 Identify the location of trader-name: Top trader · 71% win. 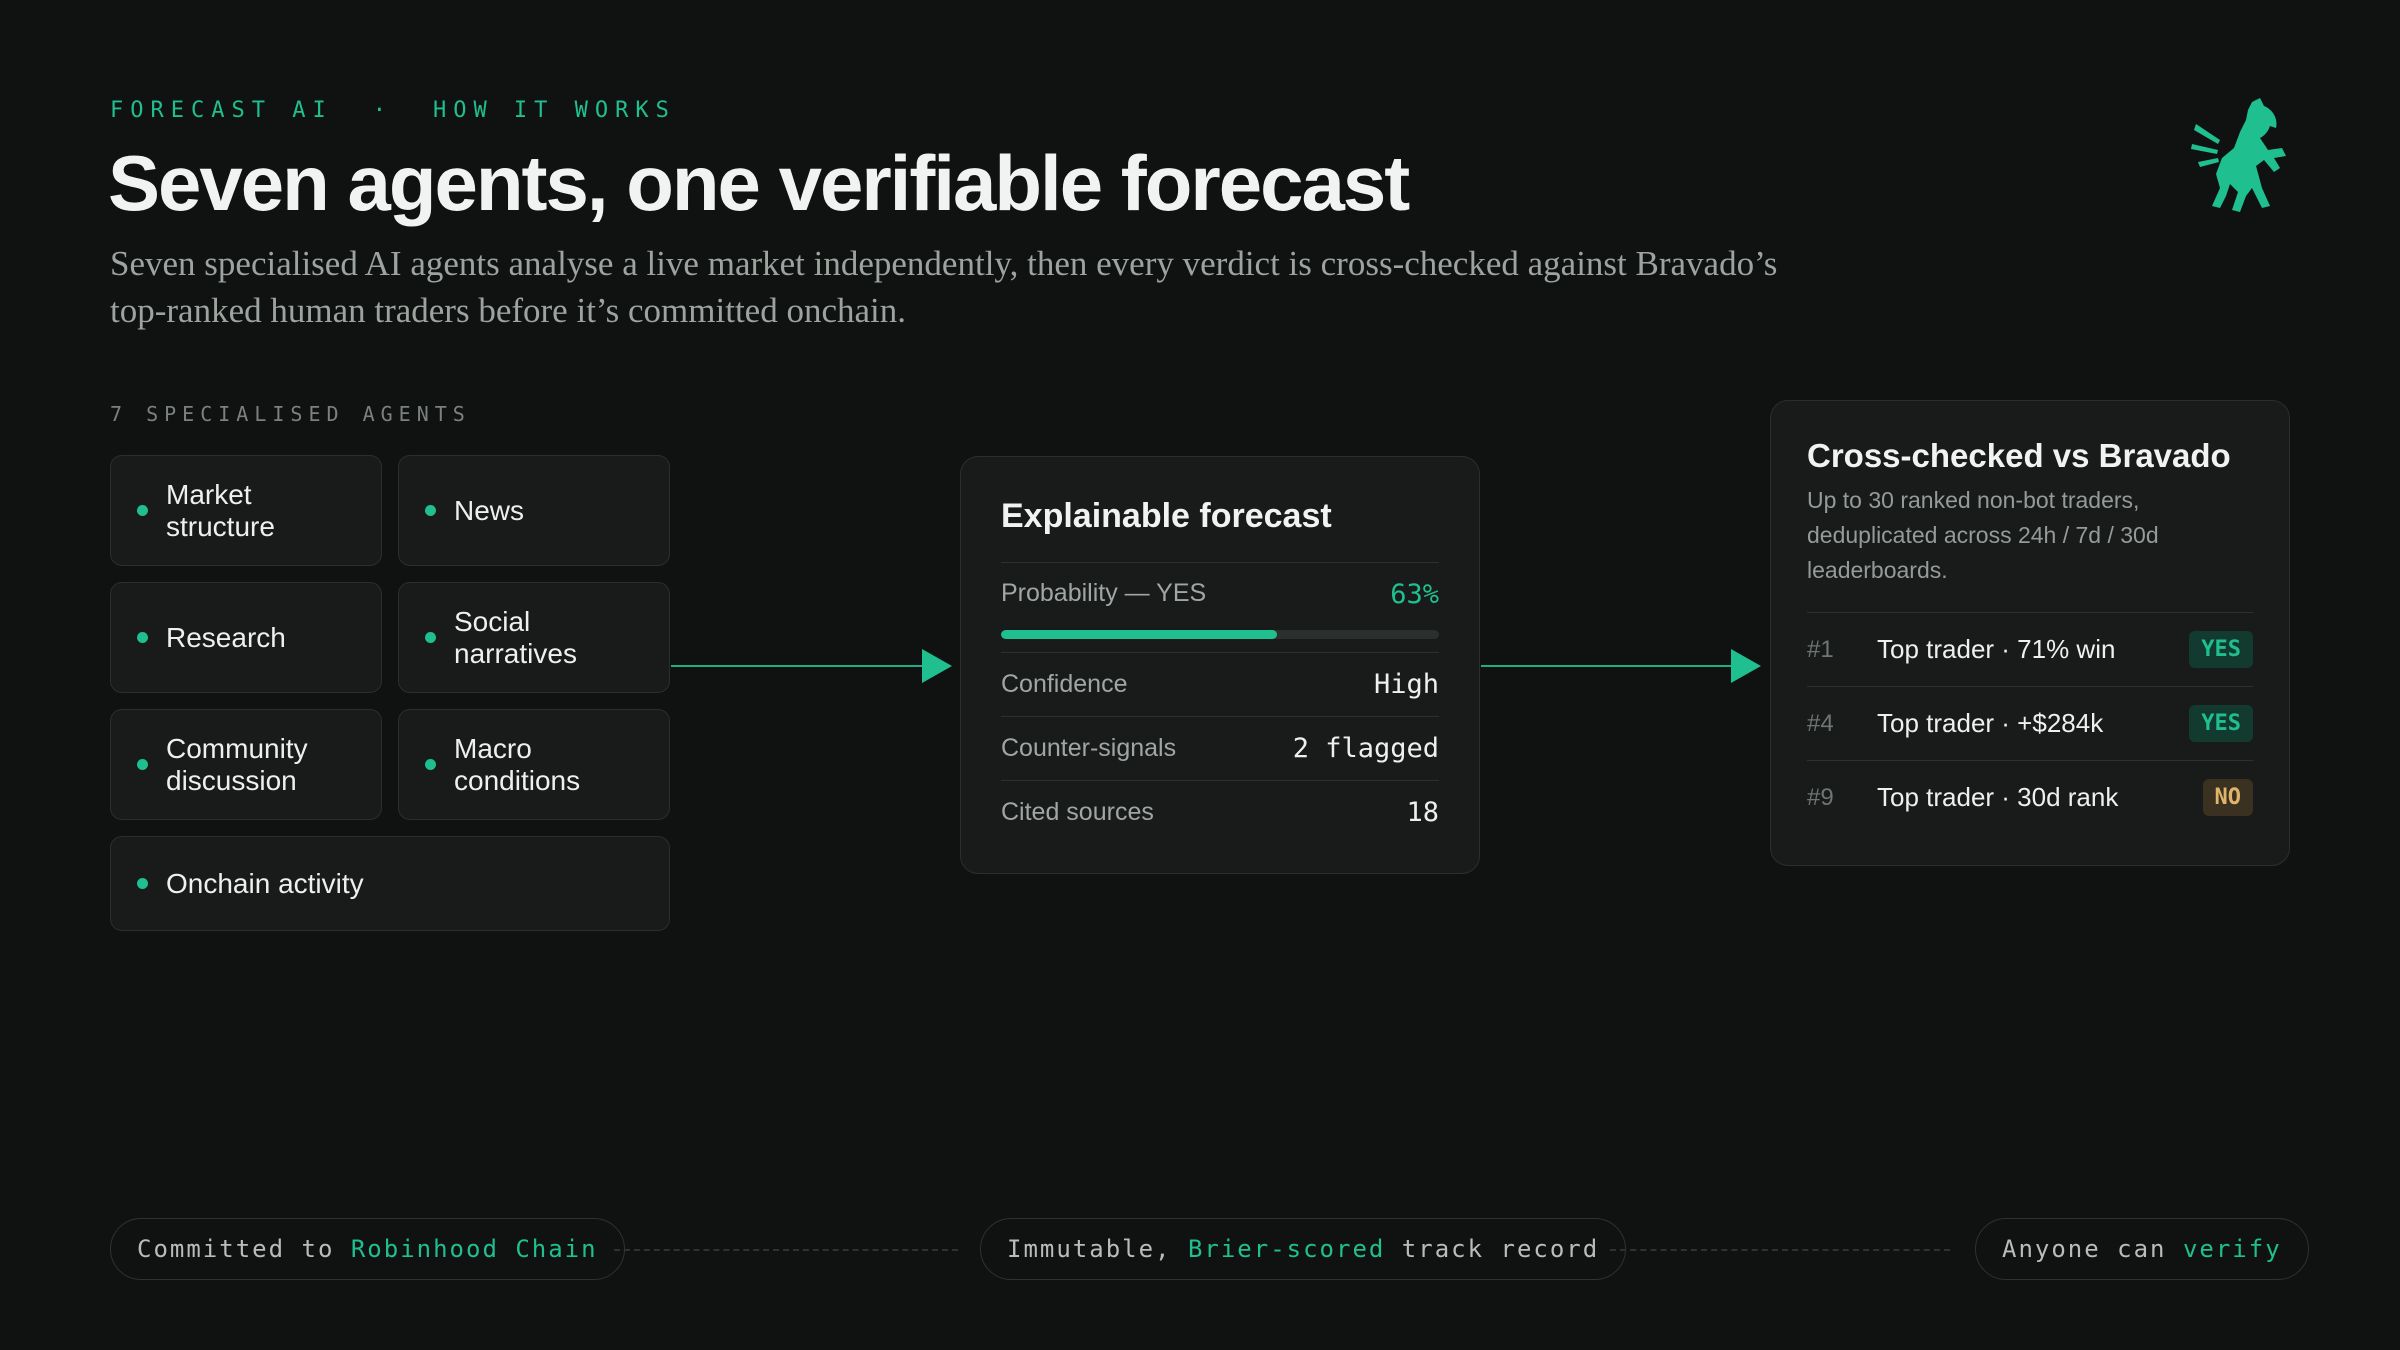
(1996, 649).